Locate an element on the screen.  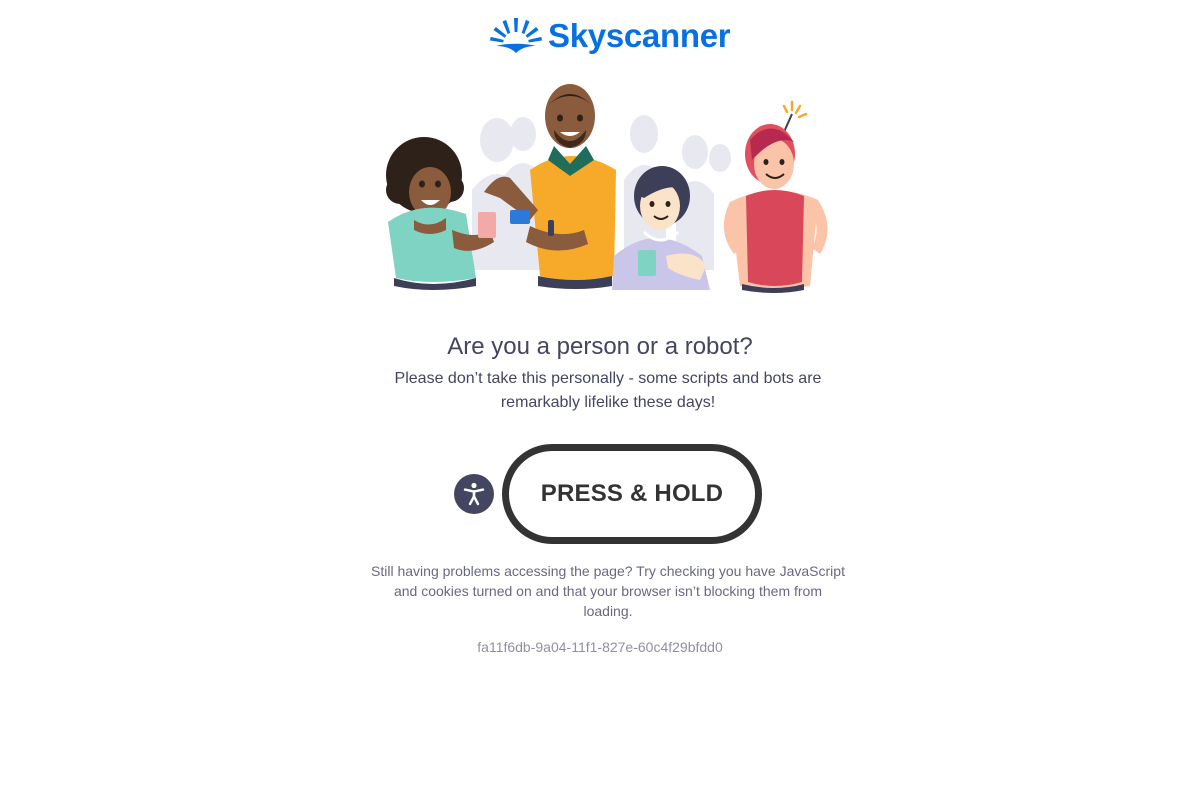
skyscanner-logo: Skyscanner is located at coordinates (610, 36).